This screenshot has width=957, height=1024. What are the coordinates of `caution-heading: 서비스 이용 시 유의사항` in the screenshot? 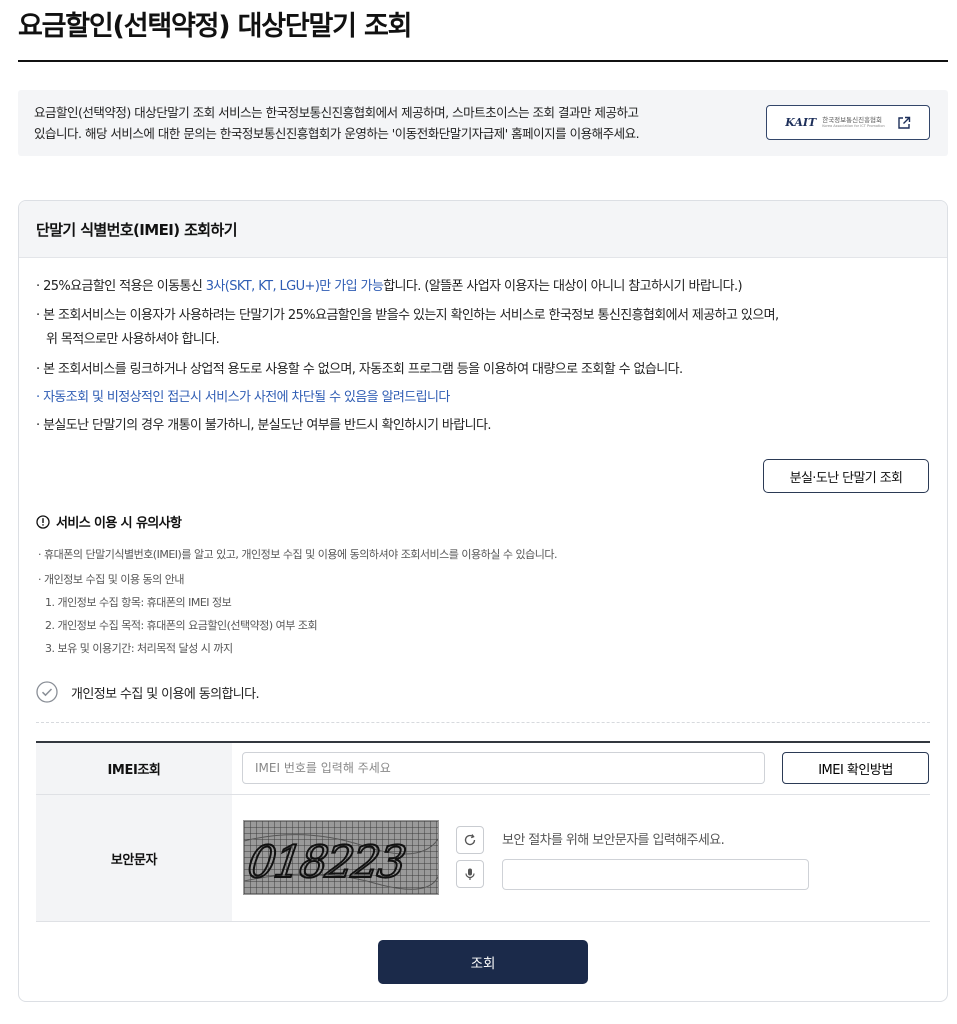 It's located at (109, 521).